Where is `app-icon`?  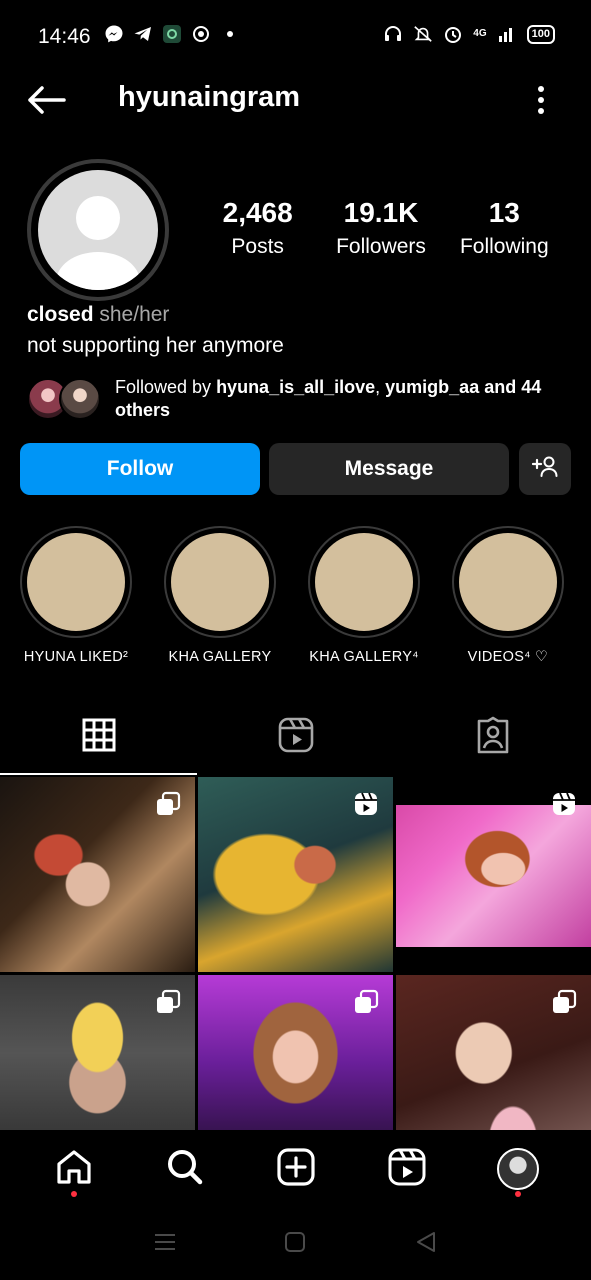
app-icon is located at coordinates (172, 34).